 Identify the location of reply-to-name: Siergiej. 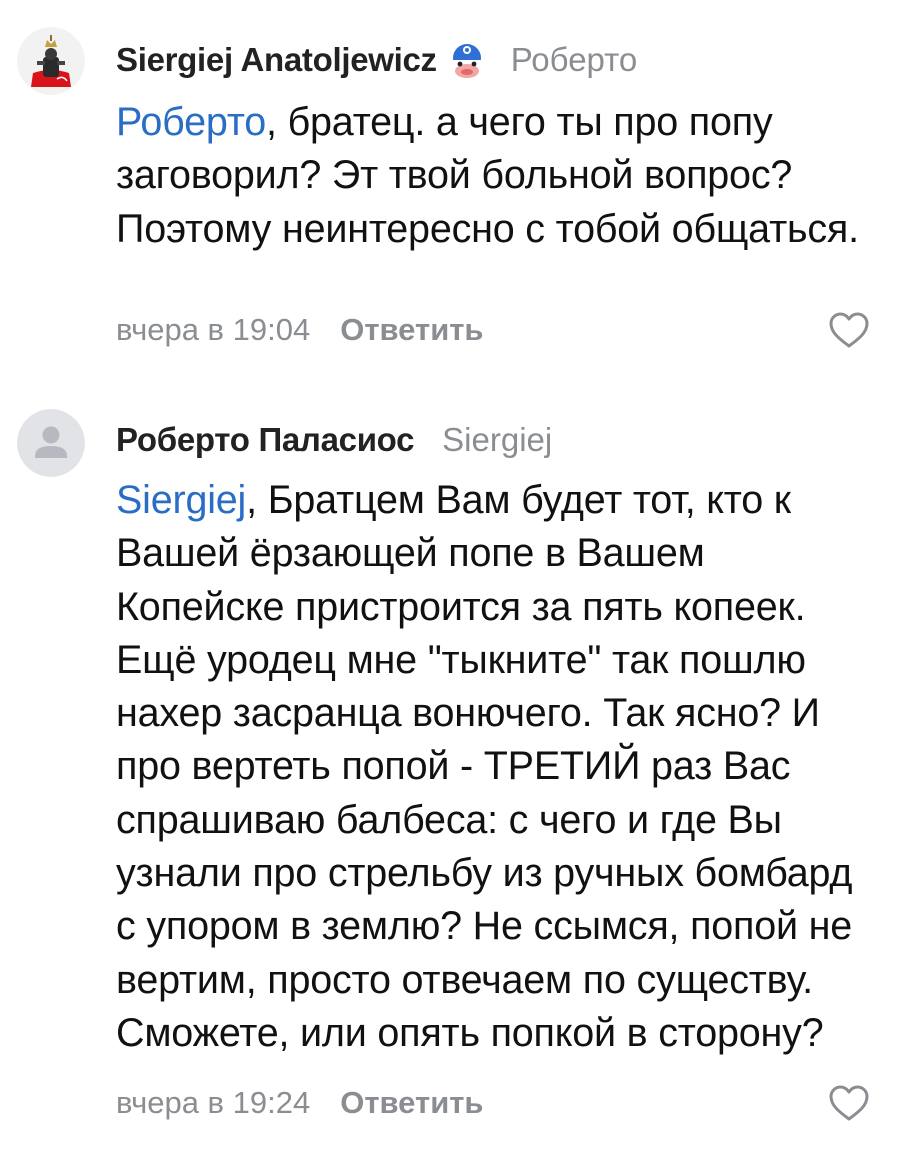
(497, 440).